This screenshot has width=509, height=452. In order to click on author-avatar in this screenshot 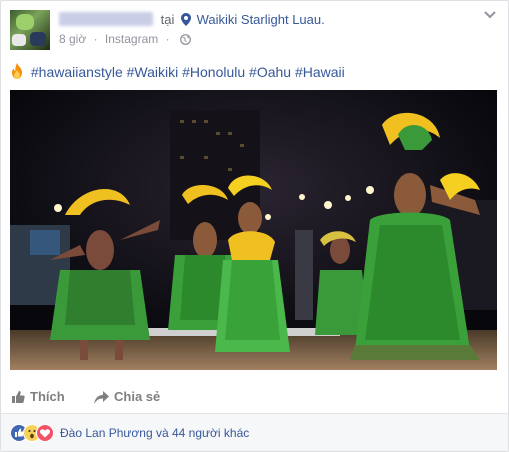, I will do `click(30, 30)`.